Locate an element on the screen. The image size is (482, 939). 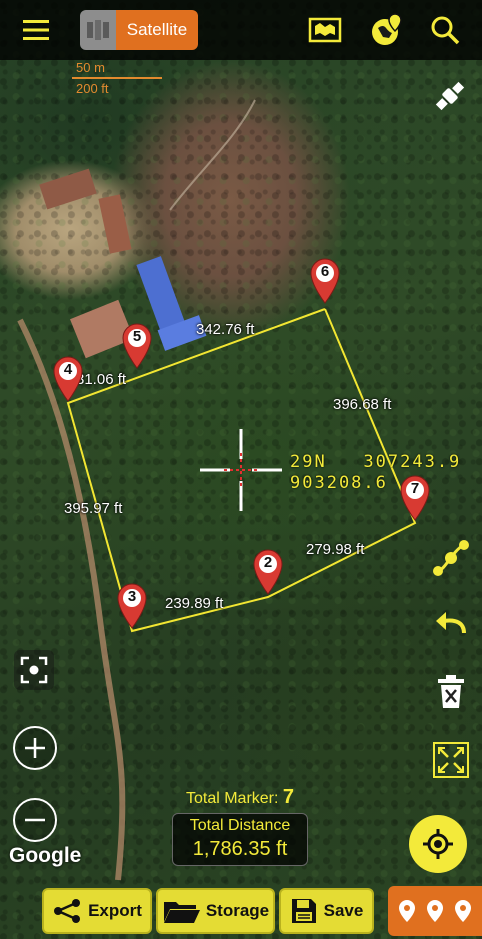
total-distance-box: Total Distance 1,786.35 ft is located at coordinates (240, 839).